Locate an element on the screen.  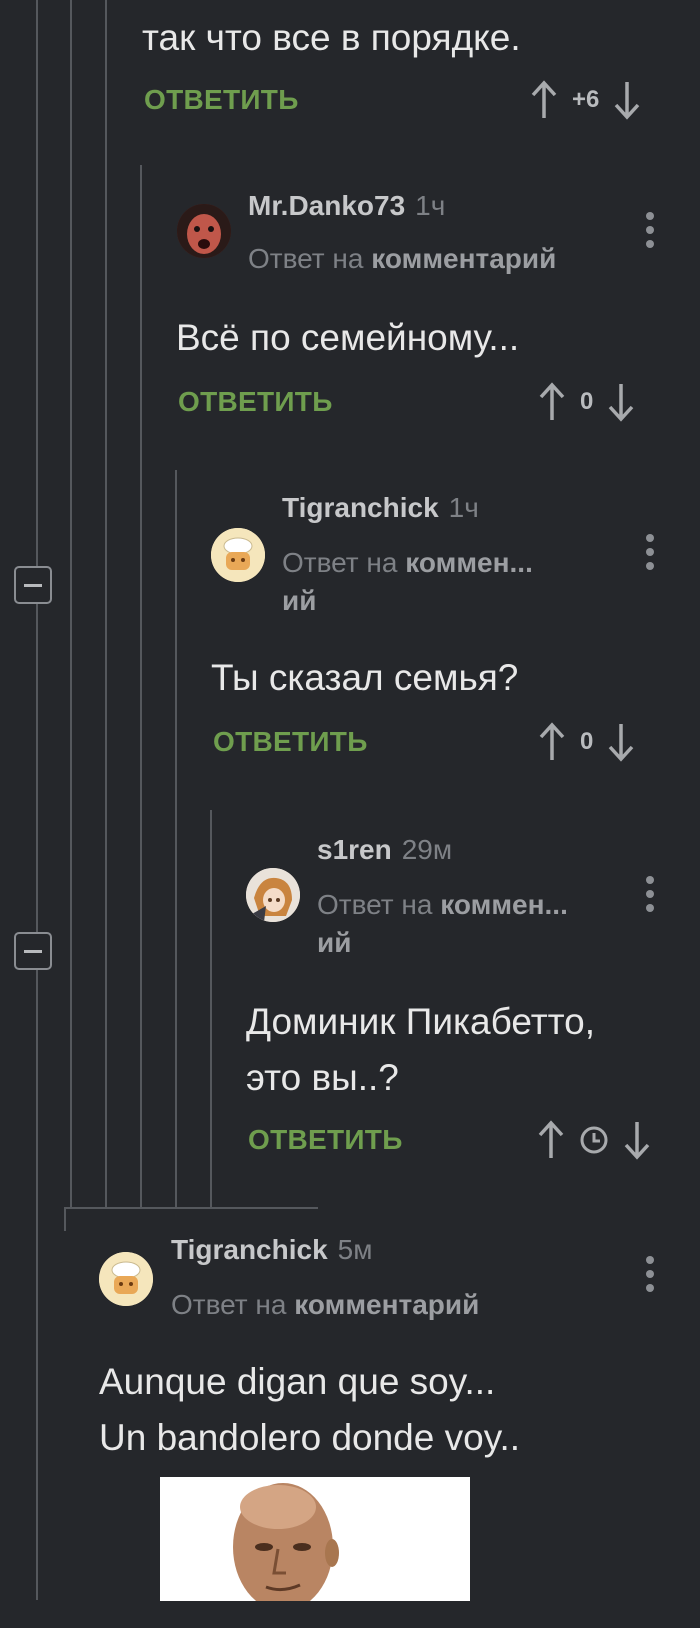
comment-author: s1ren 29м is located at coordinates (384, 850).